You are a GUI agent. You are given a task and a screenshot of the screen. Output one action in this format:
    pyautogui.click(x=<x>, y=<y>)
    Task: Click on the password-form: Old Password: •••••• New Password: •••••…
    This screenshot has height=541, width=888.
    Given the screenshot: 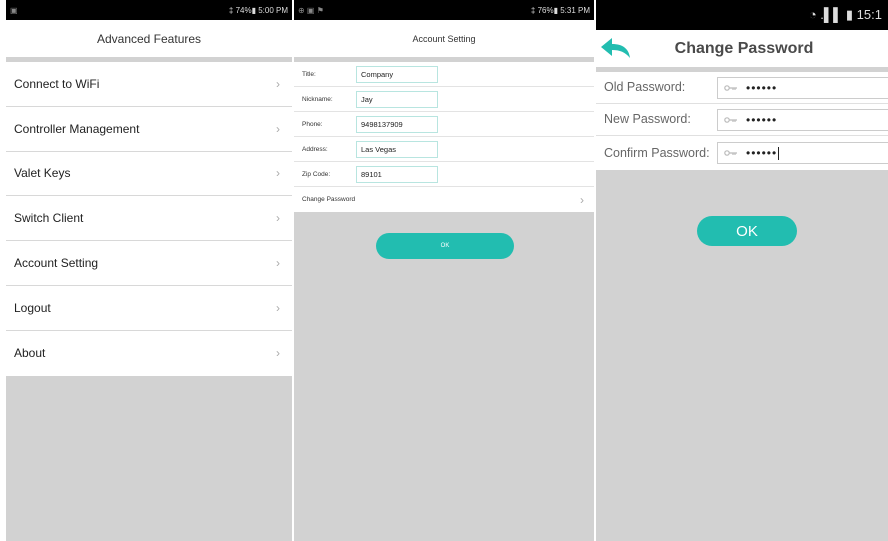 What is the action you would take?
    pyautogui.click(x=742, y=121)
    